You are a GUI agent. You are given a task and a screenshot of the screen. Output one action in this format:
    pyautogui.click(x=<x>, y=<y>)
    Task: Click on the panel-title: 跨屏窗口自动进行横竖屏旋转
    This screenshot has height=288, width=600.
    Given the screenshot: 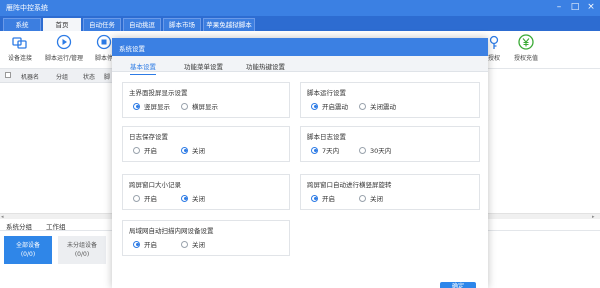 What is the action you would take?
    pyautogui.click(x=349, y=185)
    